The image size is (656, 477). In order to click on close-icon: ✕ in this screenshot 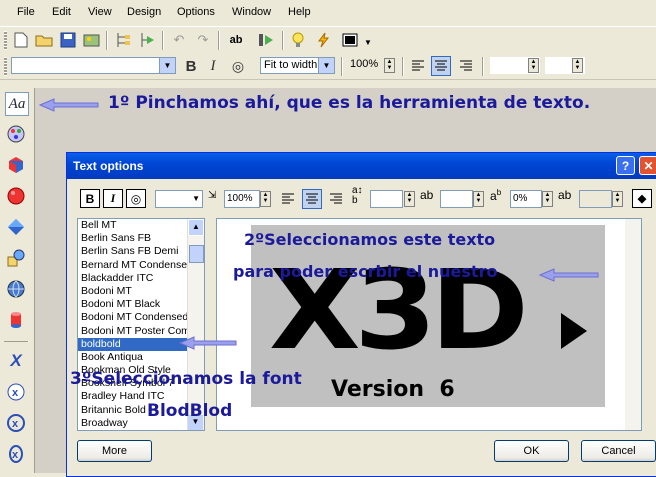, I will do `click(647, 165)`.